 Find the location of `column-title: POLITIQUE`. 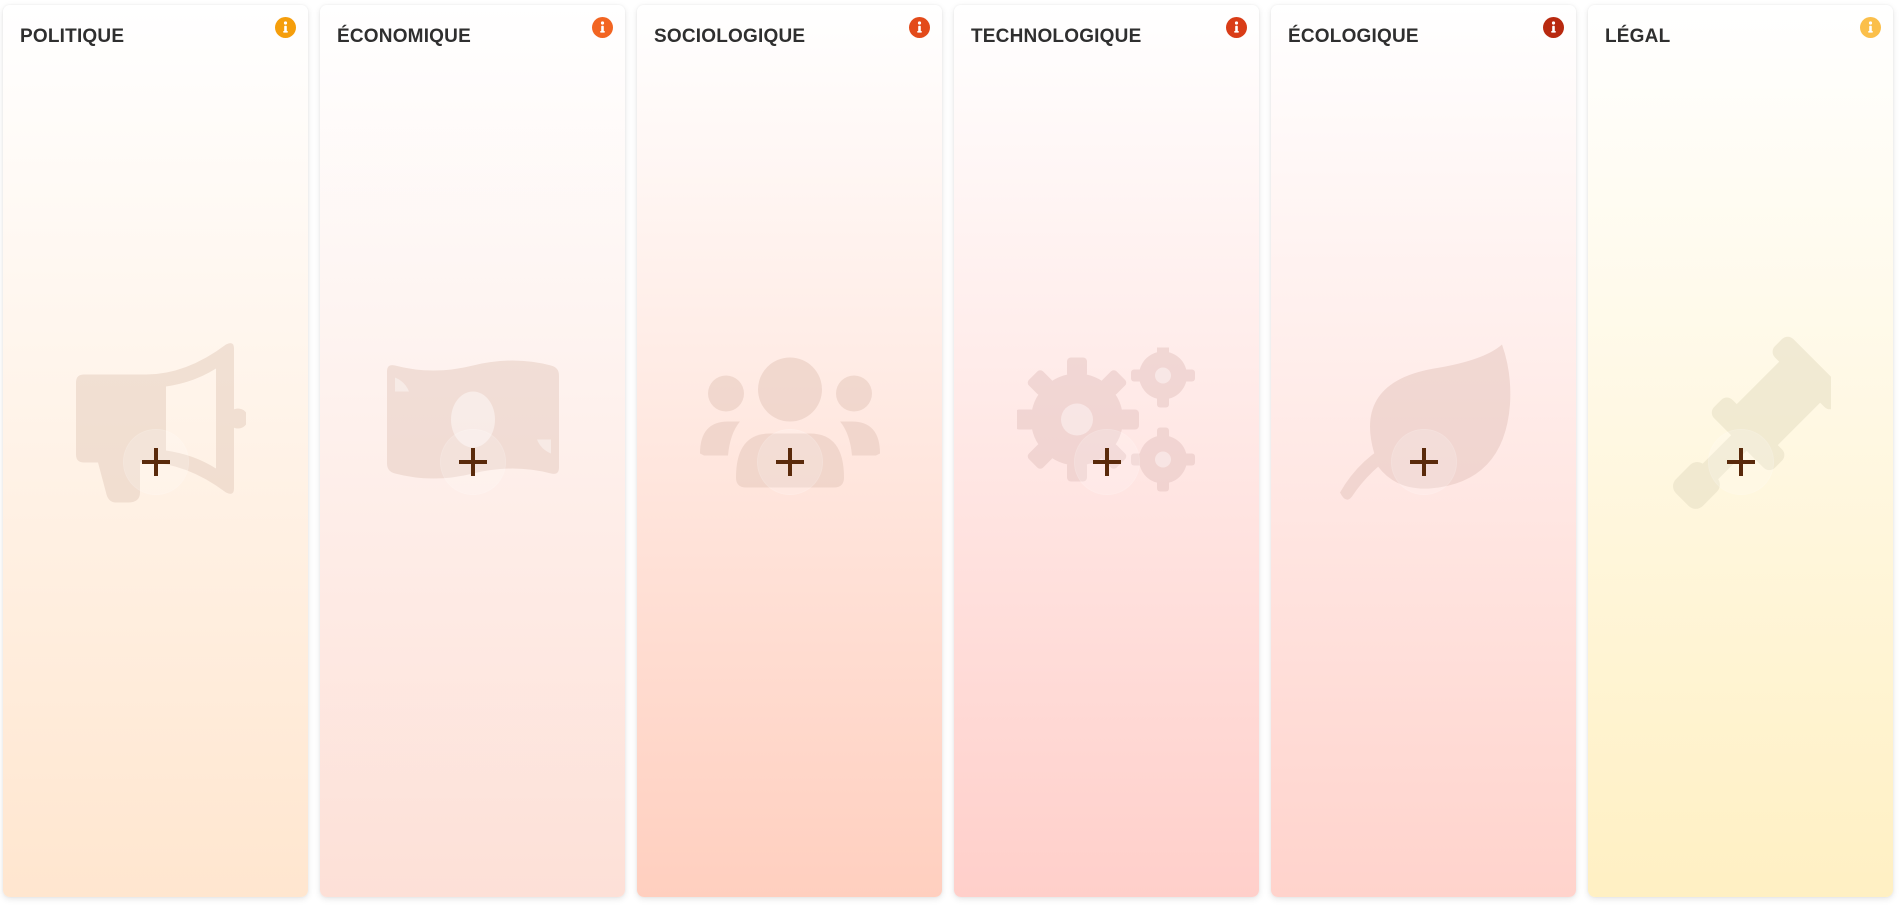

column-title: POLITIQUE is located at coordinates (72, 36).